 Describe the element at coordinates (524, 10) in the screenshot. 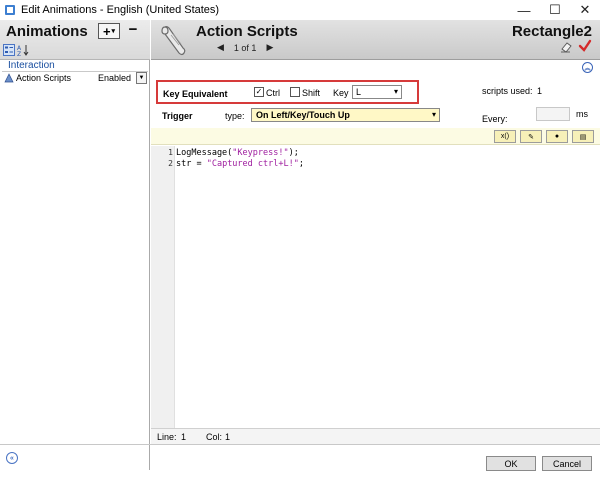

I see `minimize-button: —` at that location.